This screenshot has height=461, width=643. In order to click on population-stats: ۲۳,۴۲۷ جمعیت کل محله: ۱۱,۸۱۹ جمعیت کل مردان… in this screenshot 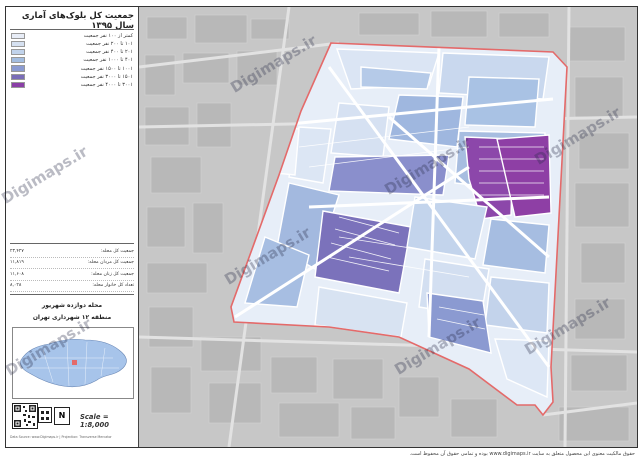, I will do `click(72, 269)`.